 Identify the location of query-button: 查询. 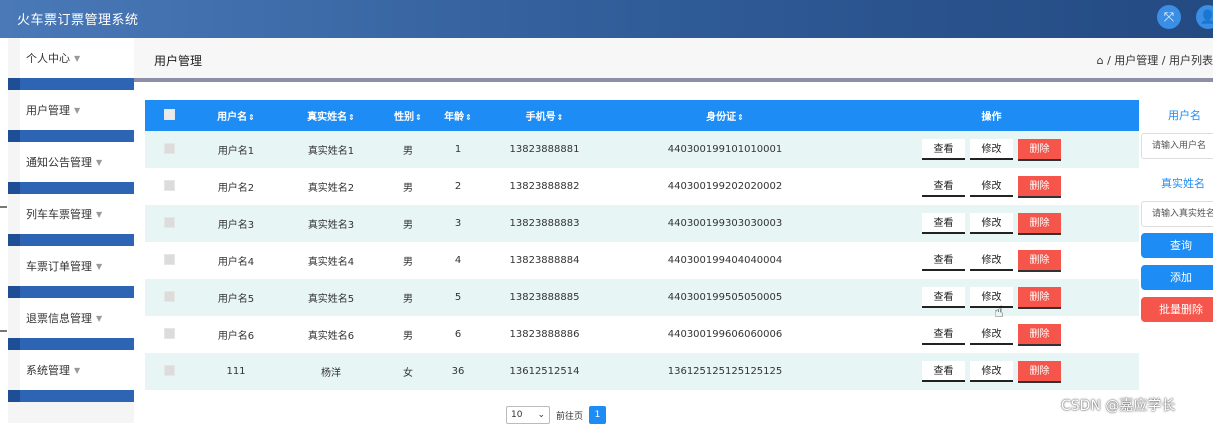
(1177, 245).